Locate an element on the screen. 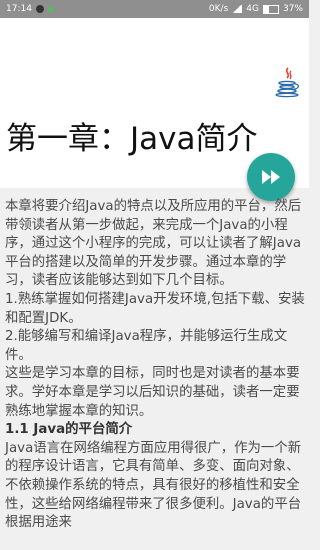  battery-icon is located at coordinates (270, 9).